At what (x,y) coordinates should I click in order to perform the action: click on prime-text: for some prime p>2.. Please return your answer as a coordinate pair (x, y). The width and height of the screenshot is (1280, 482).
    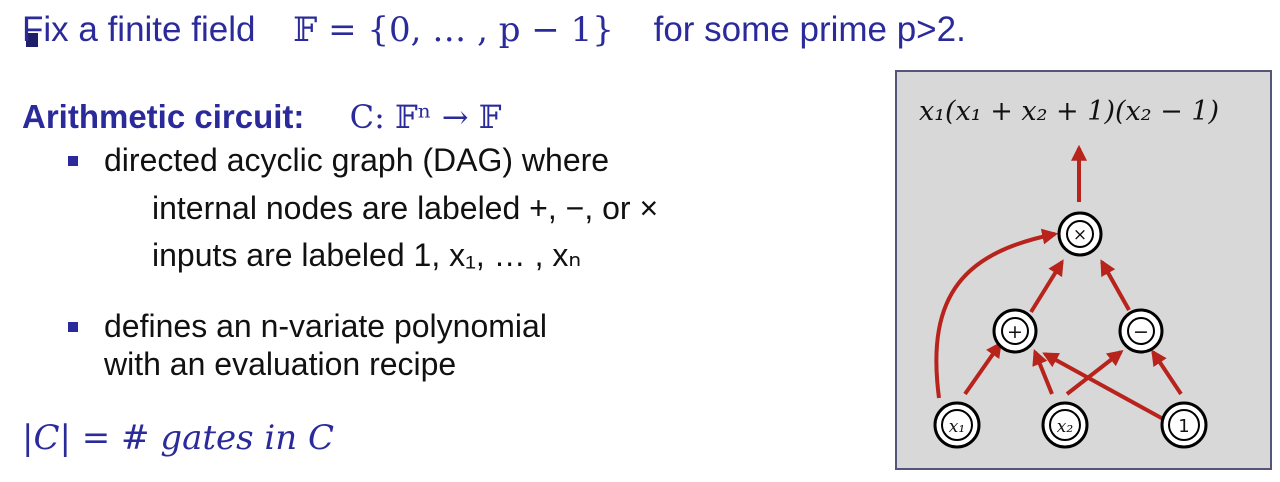
    Looking at the image, I should click on (809, 29).